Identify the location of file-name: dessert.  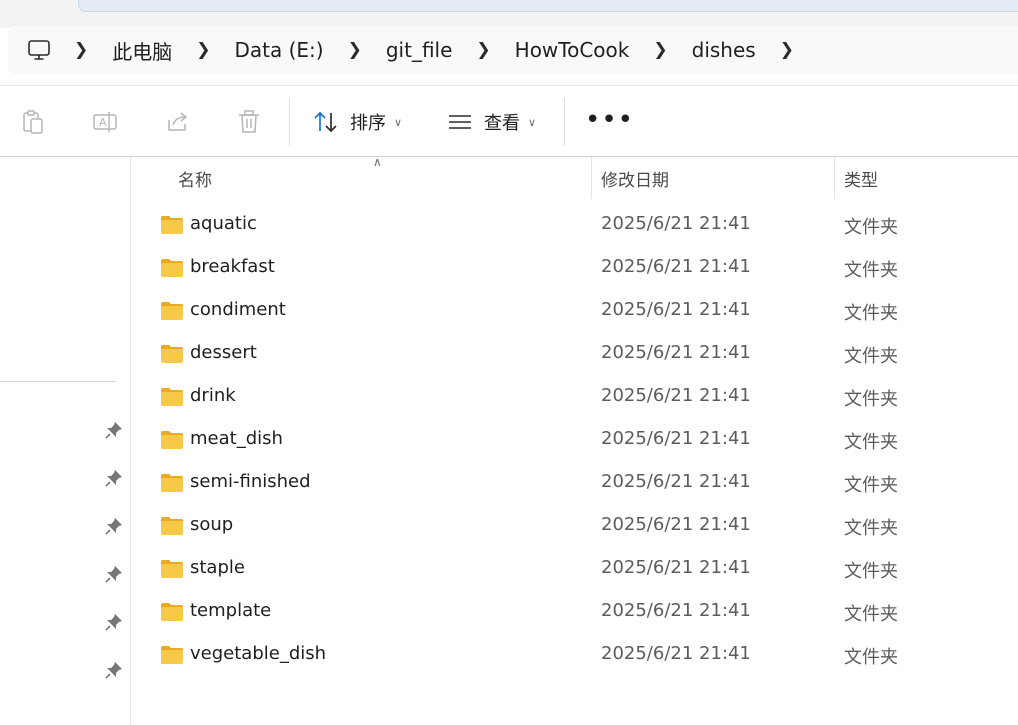
(223, 352).